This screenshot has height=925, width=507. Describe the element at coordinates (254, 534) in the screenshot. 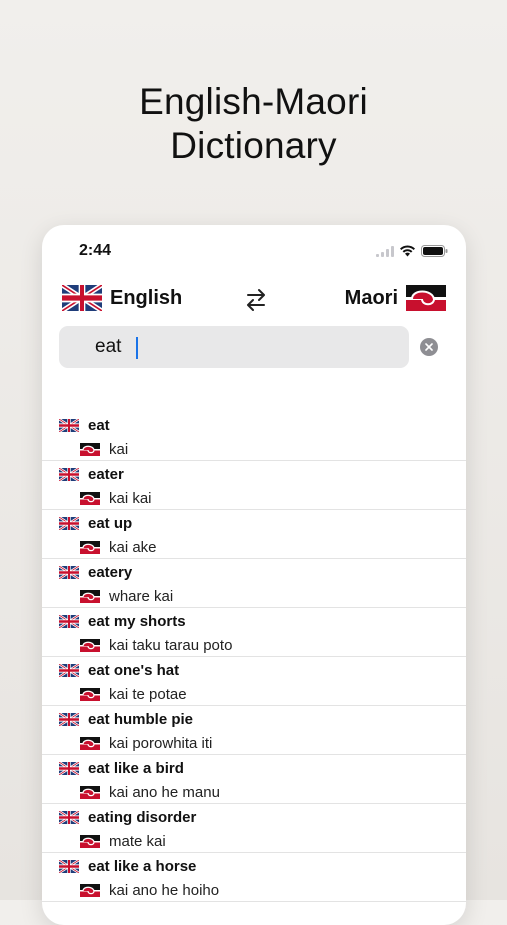

I see `result-entry: eat up kai ake` at that location.